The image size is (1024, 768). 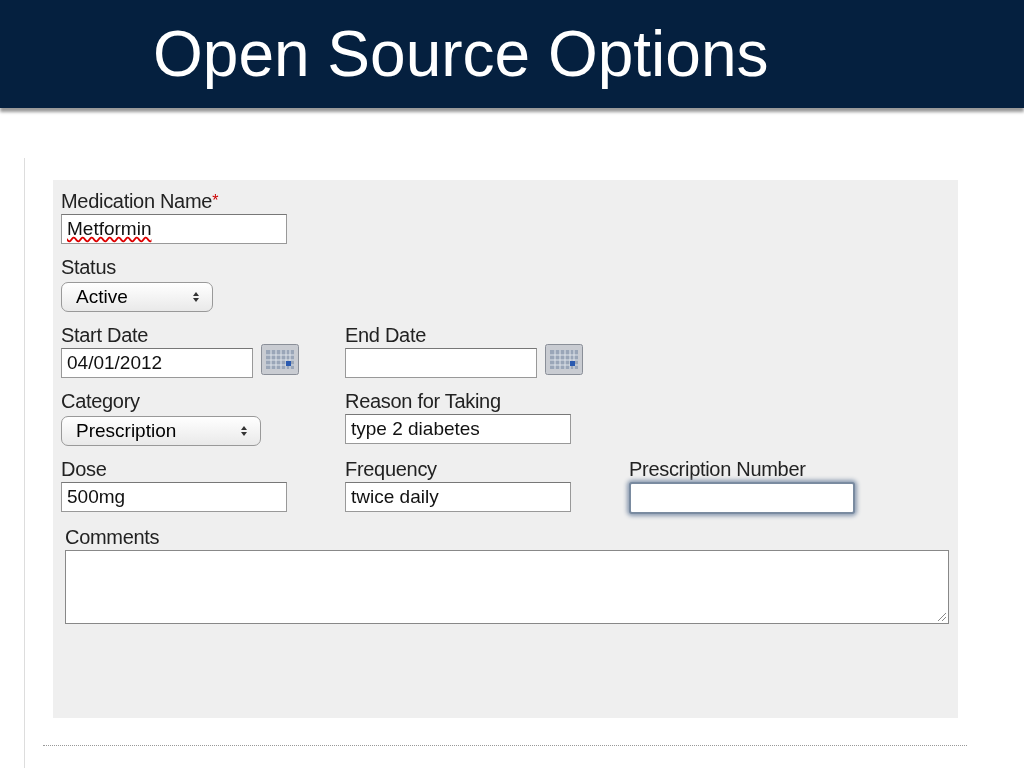 What do you see at coordinates (423, 401) in the screenshot?
I see `field-label: Reason for Taking` at bounding box center [423, 401].